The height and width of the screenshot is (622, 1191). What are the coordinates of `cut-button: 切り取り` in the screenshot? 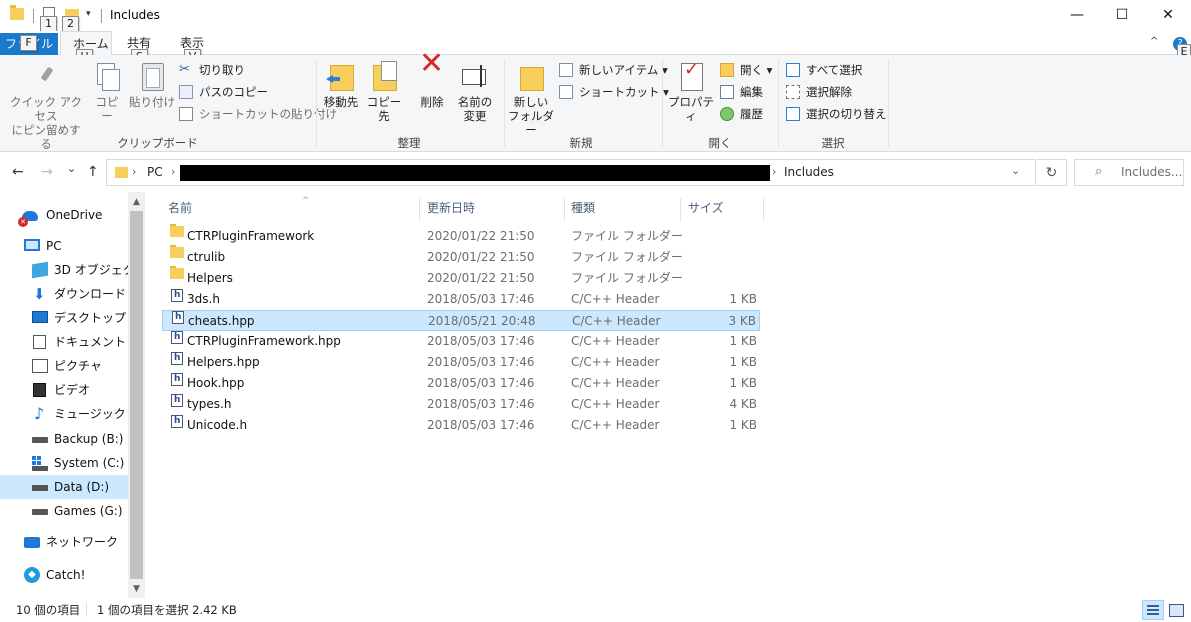 It's located at (212, 70).